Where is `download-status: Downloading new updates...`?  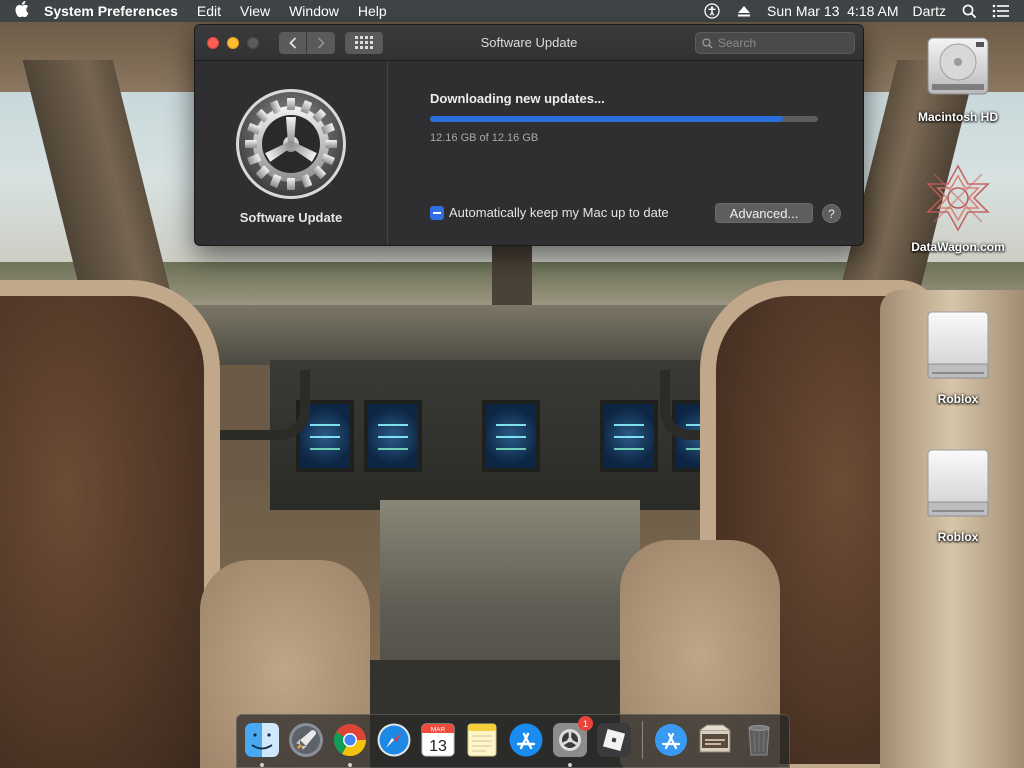
download-status: Downloading new updates... is located at coordinates (517, 98).